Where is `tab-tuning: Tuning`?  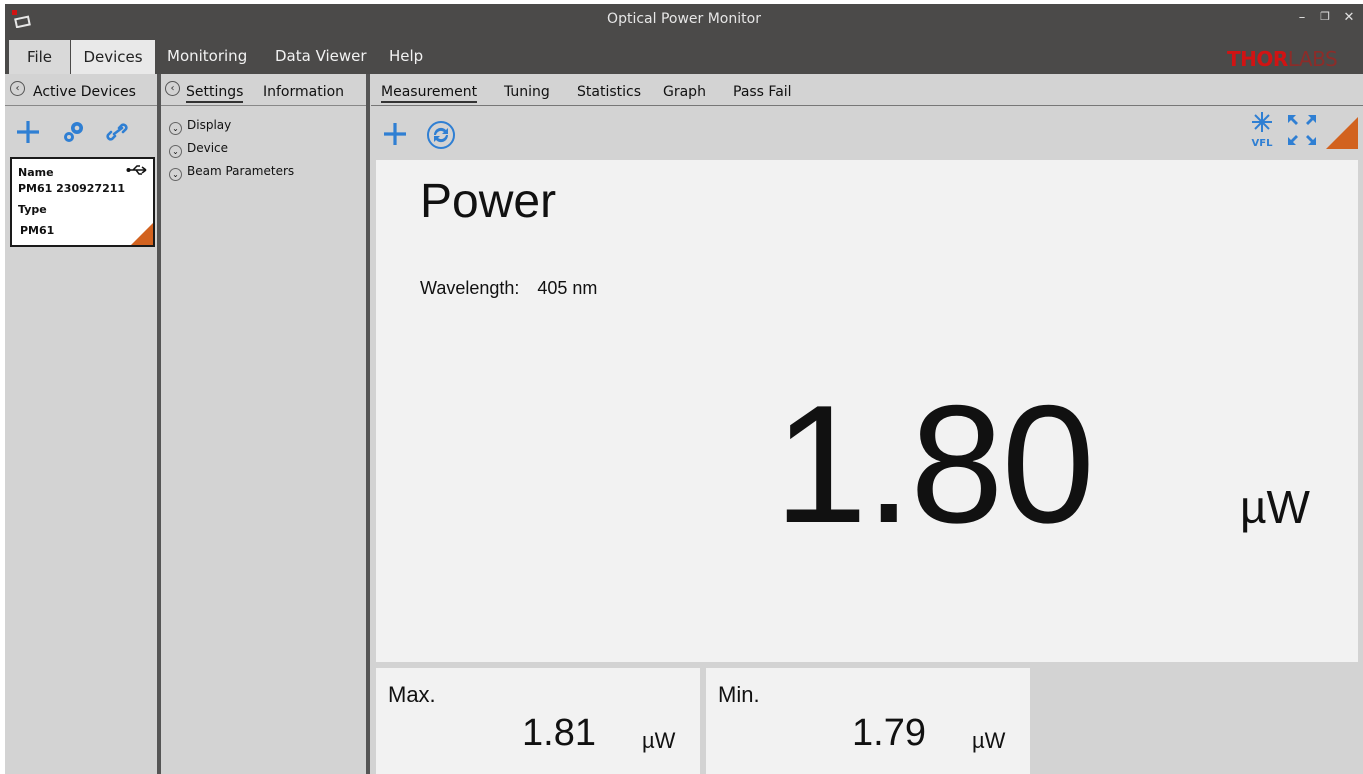
tab-tuning: Tuning is located at coordinates (527, 92).